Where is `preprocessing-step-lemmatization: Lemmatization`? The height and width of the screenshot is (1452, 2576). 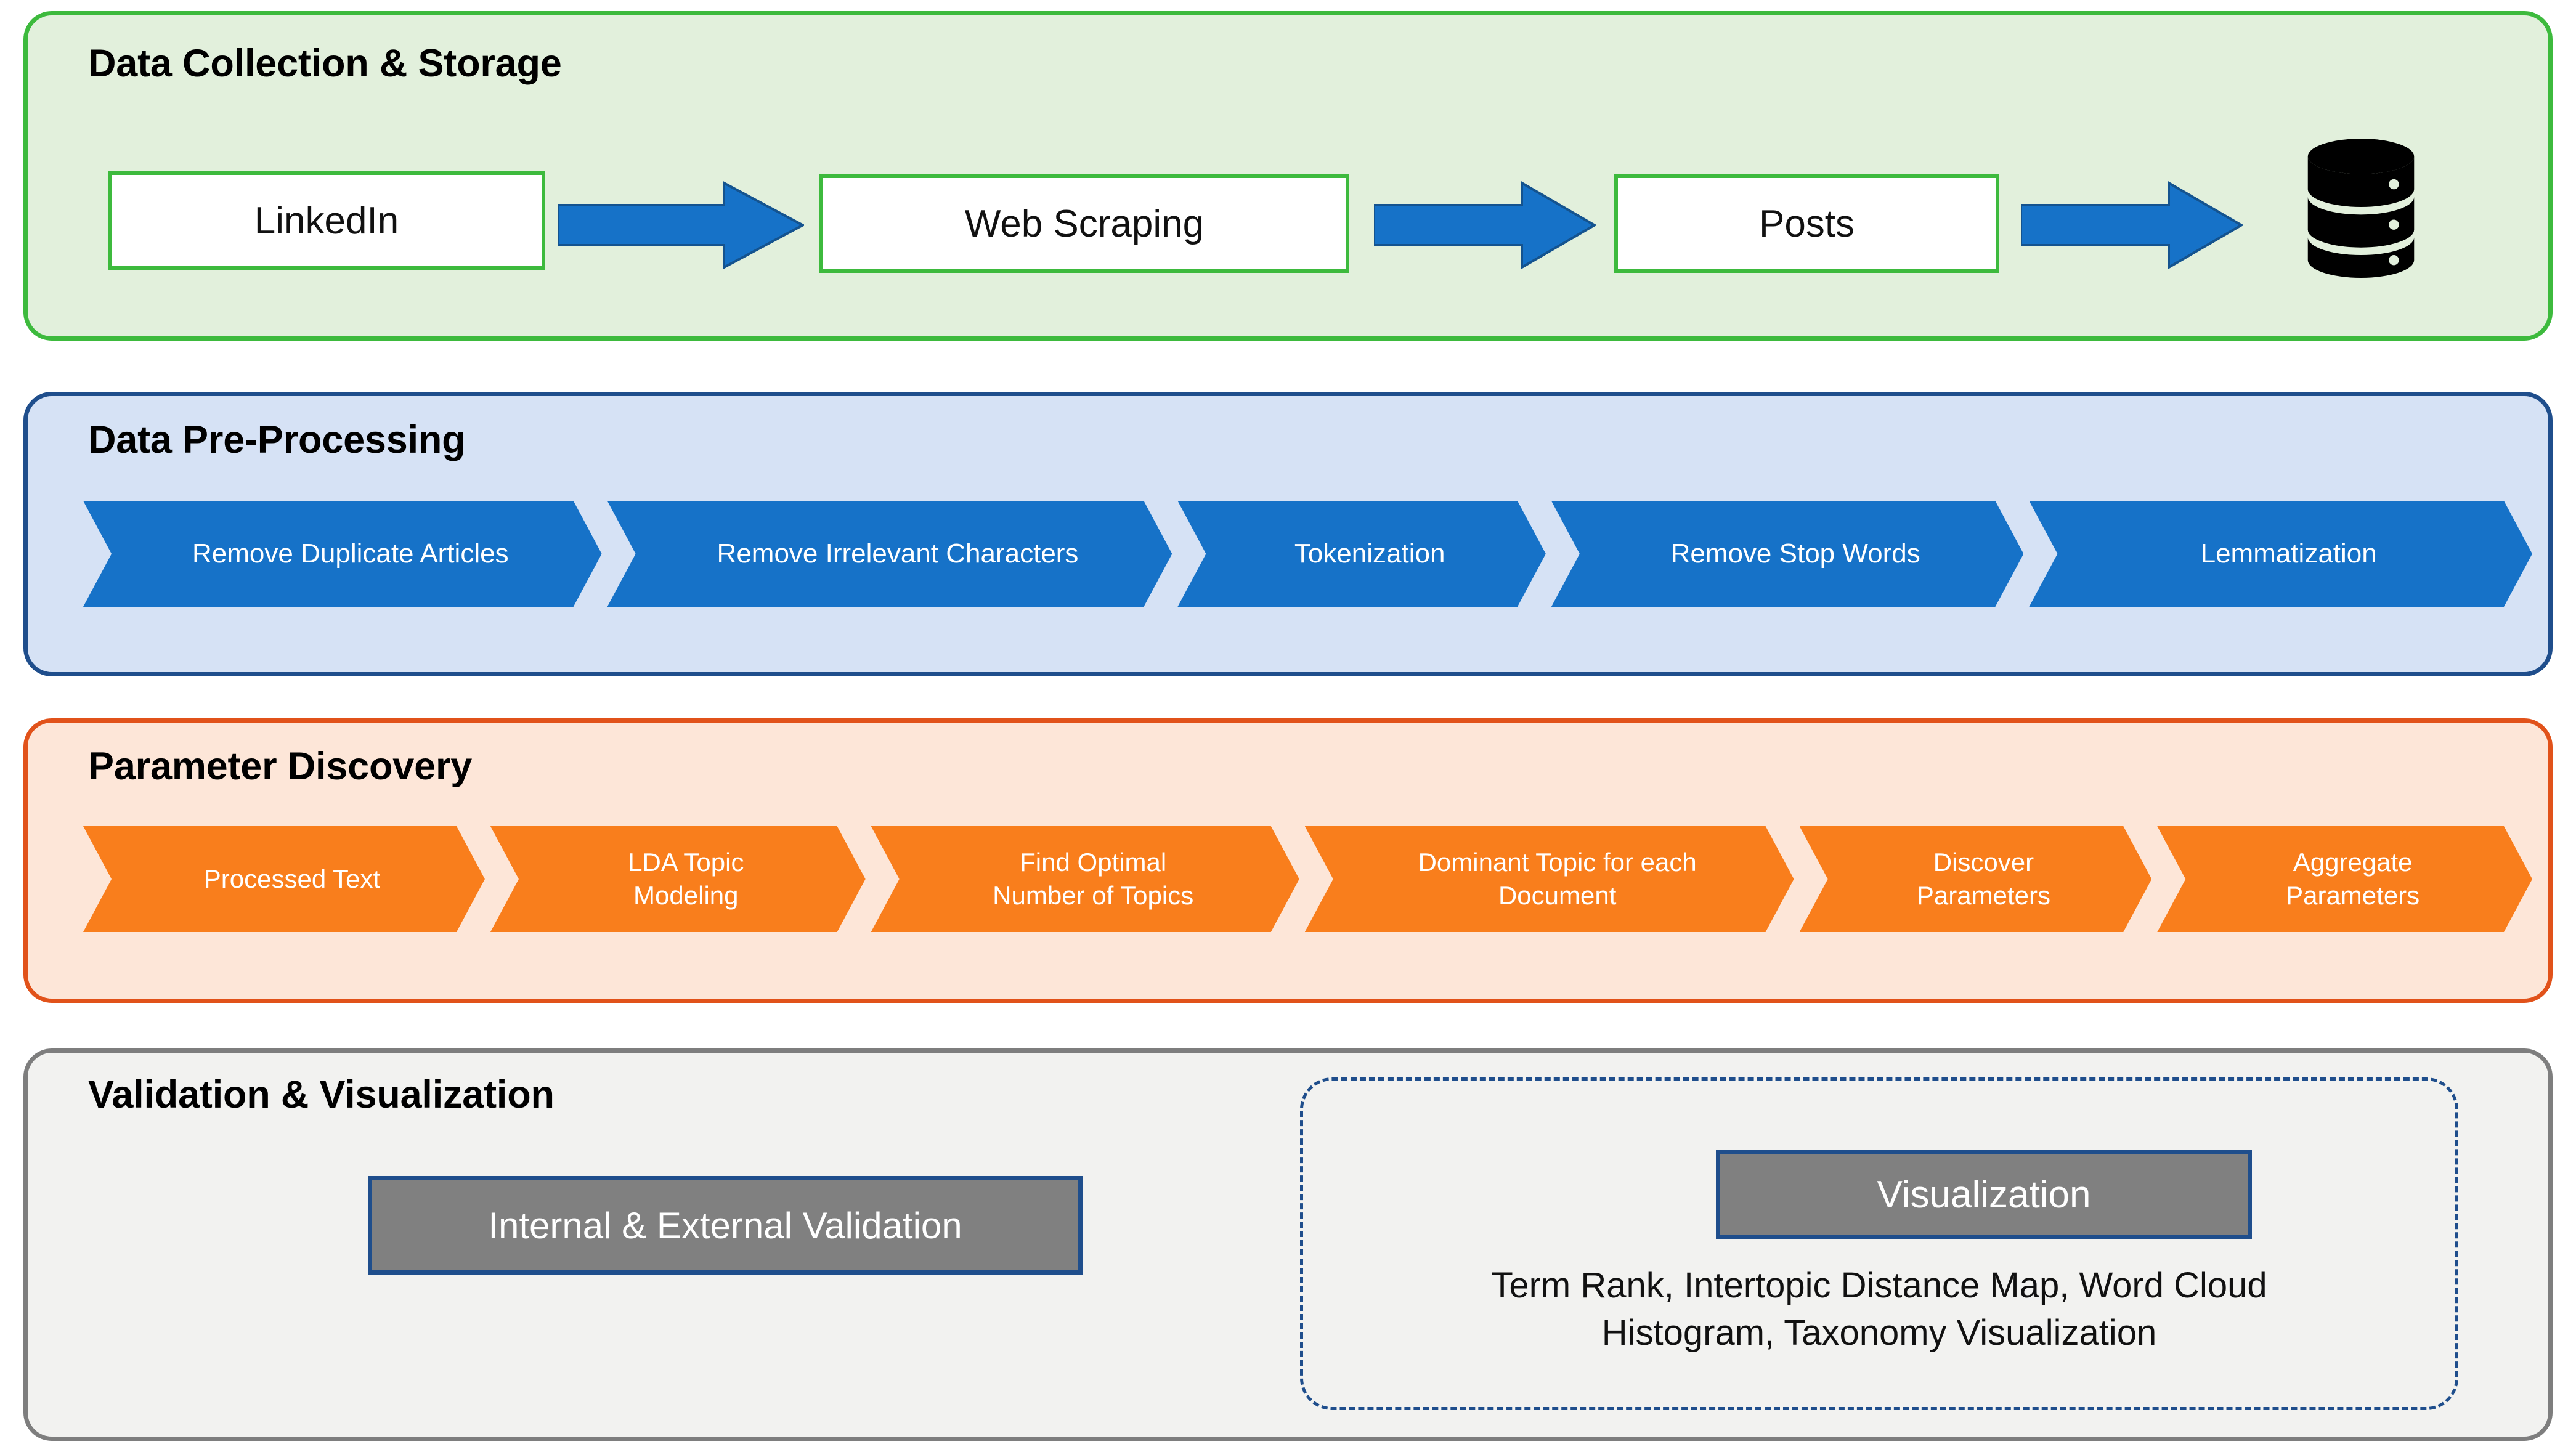 preprocessing-step-lemmatization: Lemmatization is located at coordinates (2280, 554).